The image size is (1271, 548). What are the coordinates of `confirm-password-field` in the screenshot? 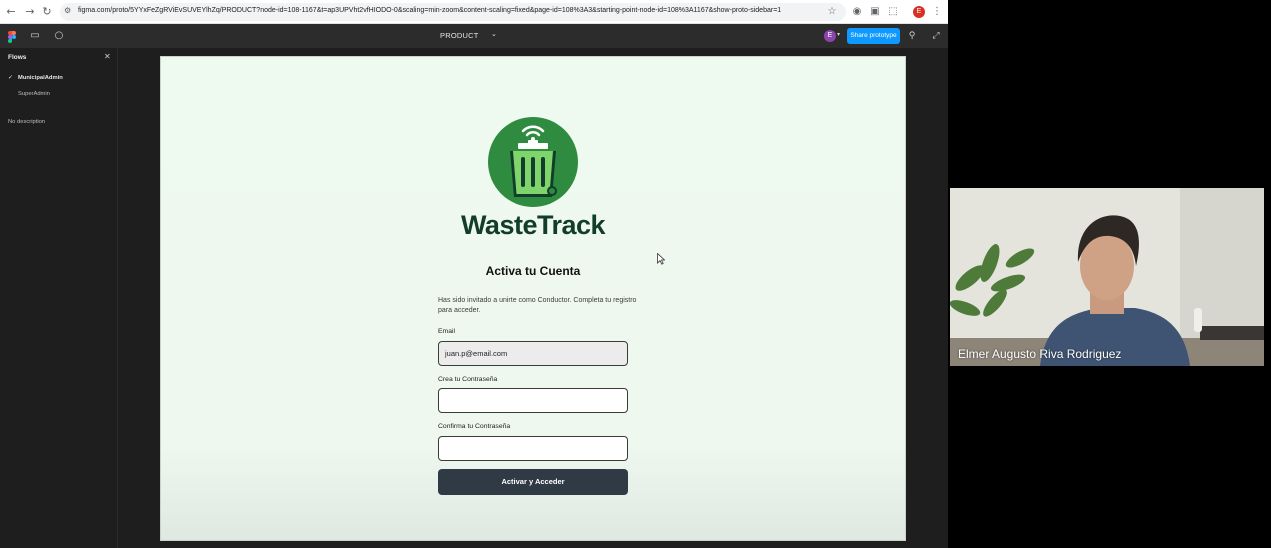 It's located at (533, 448).